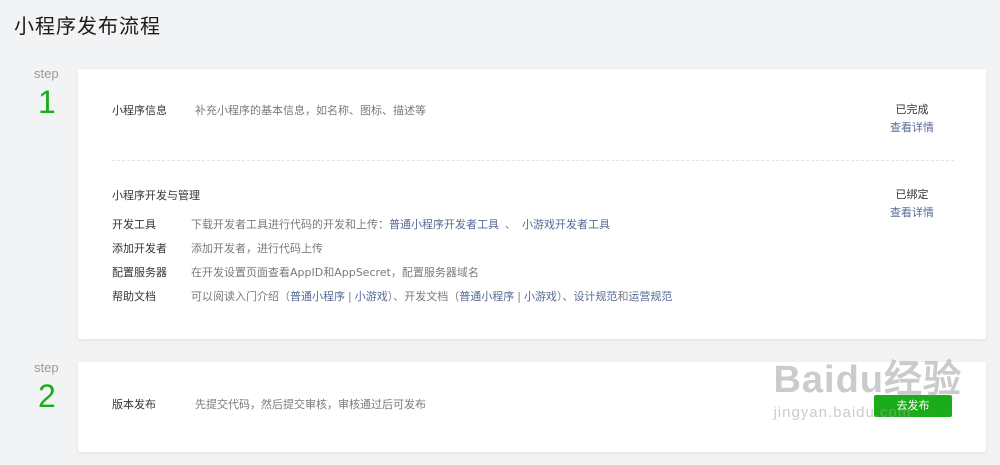 This screenshot has width=1000, height=465. What do you see at coordinates (540, 296) in the screenshot?
I see `docs-game-link: 小游戏` at bounding box center [540, 296].